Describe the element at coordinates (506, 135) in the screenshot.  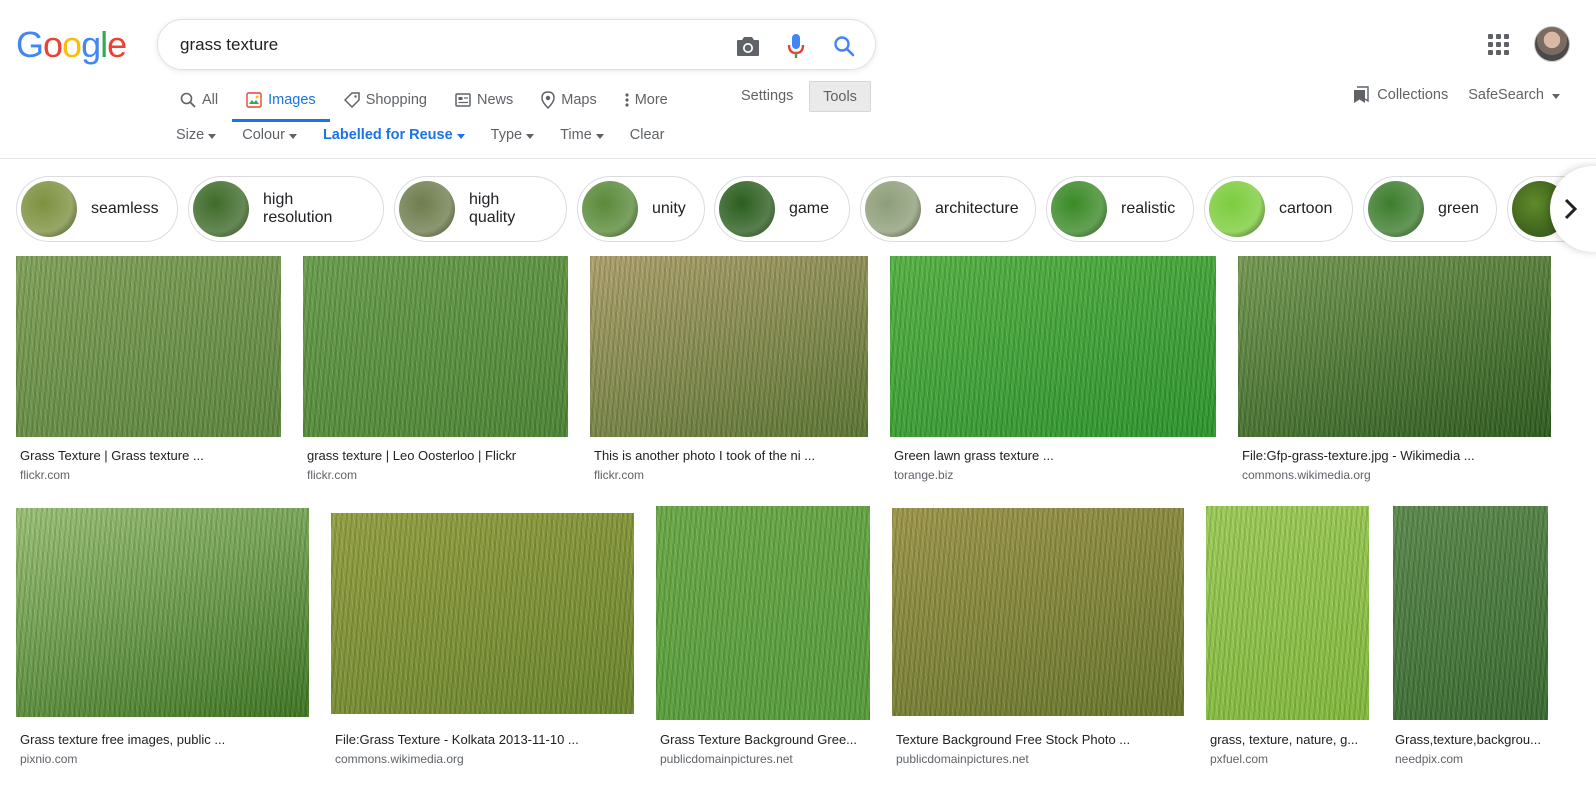
I see `filter-label: Type` at that location.